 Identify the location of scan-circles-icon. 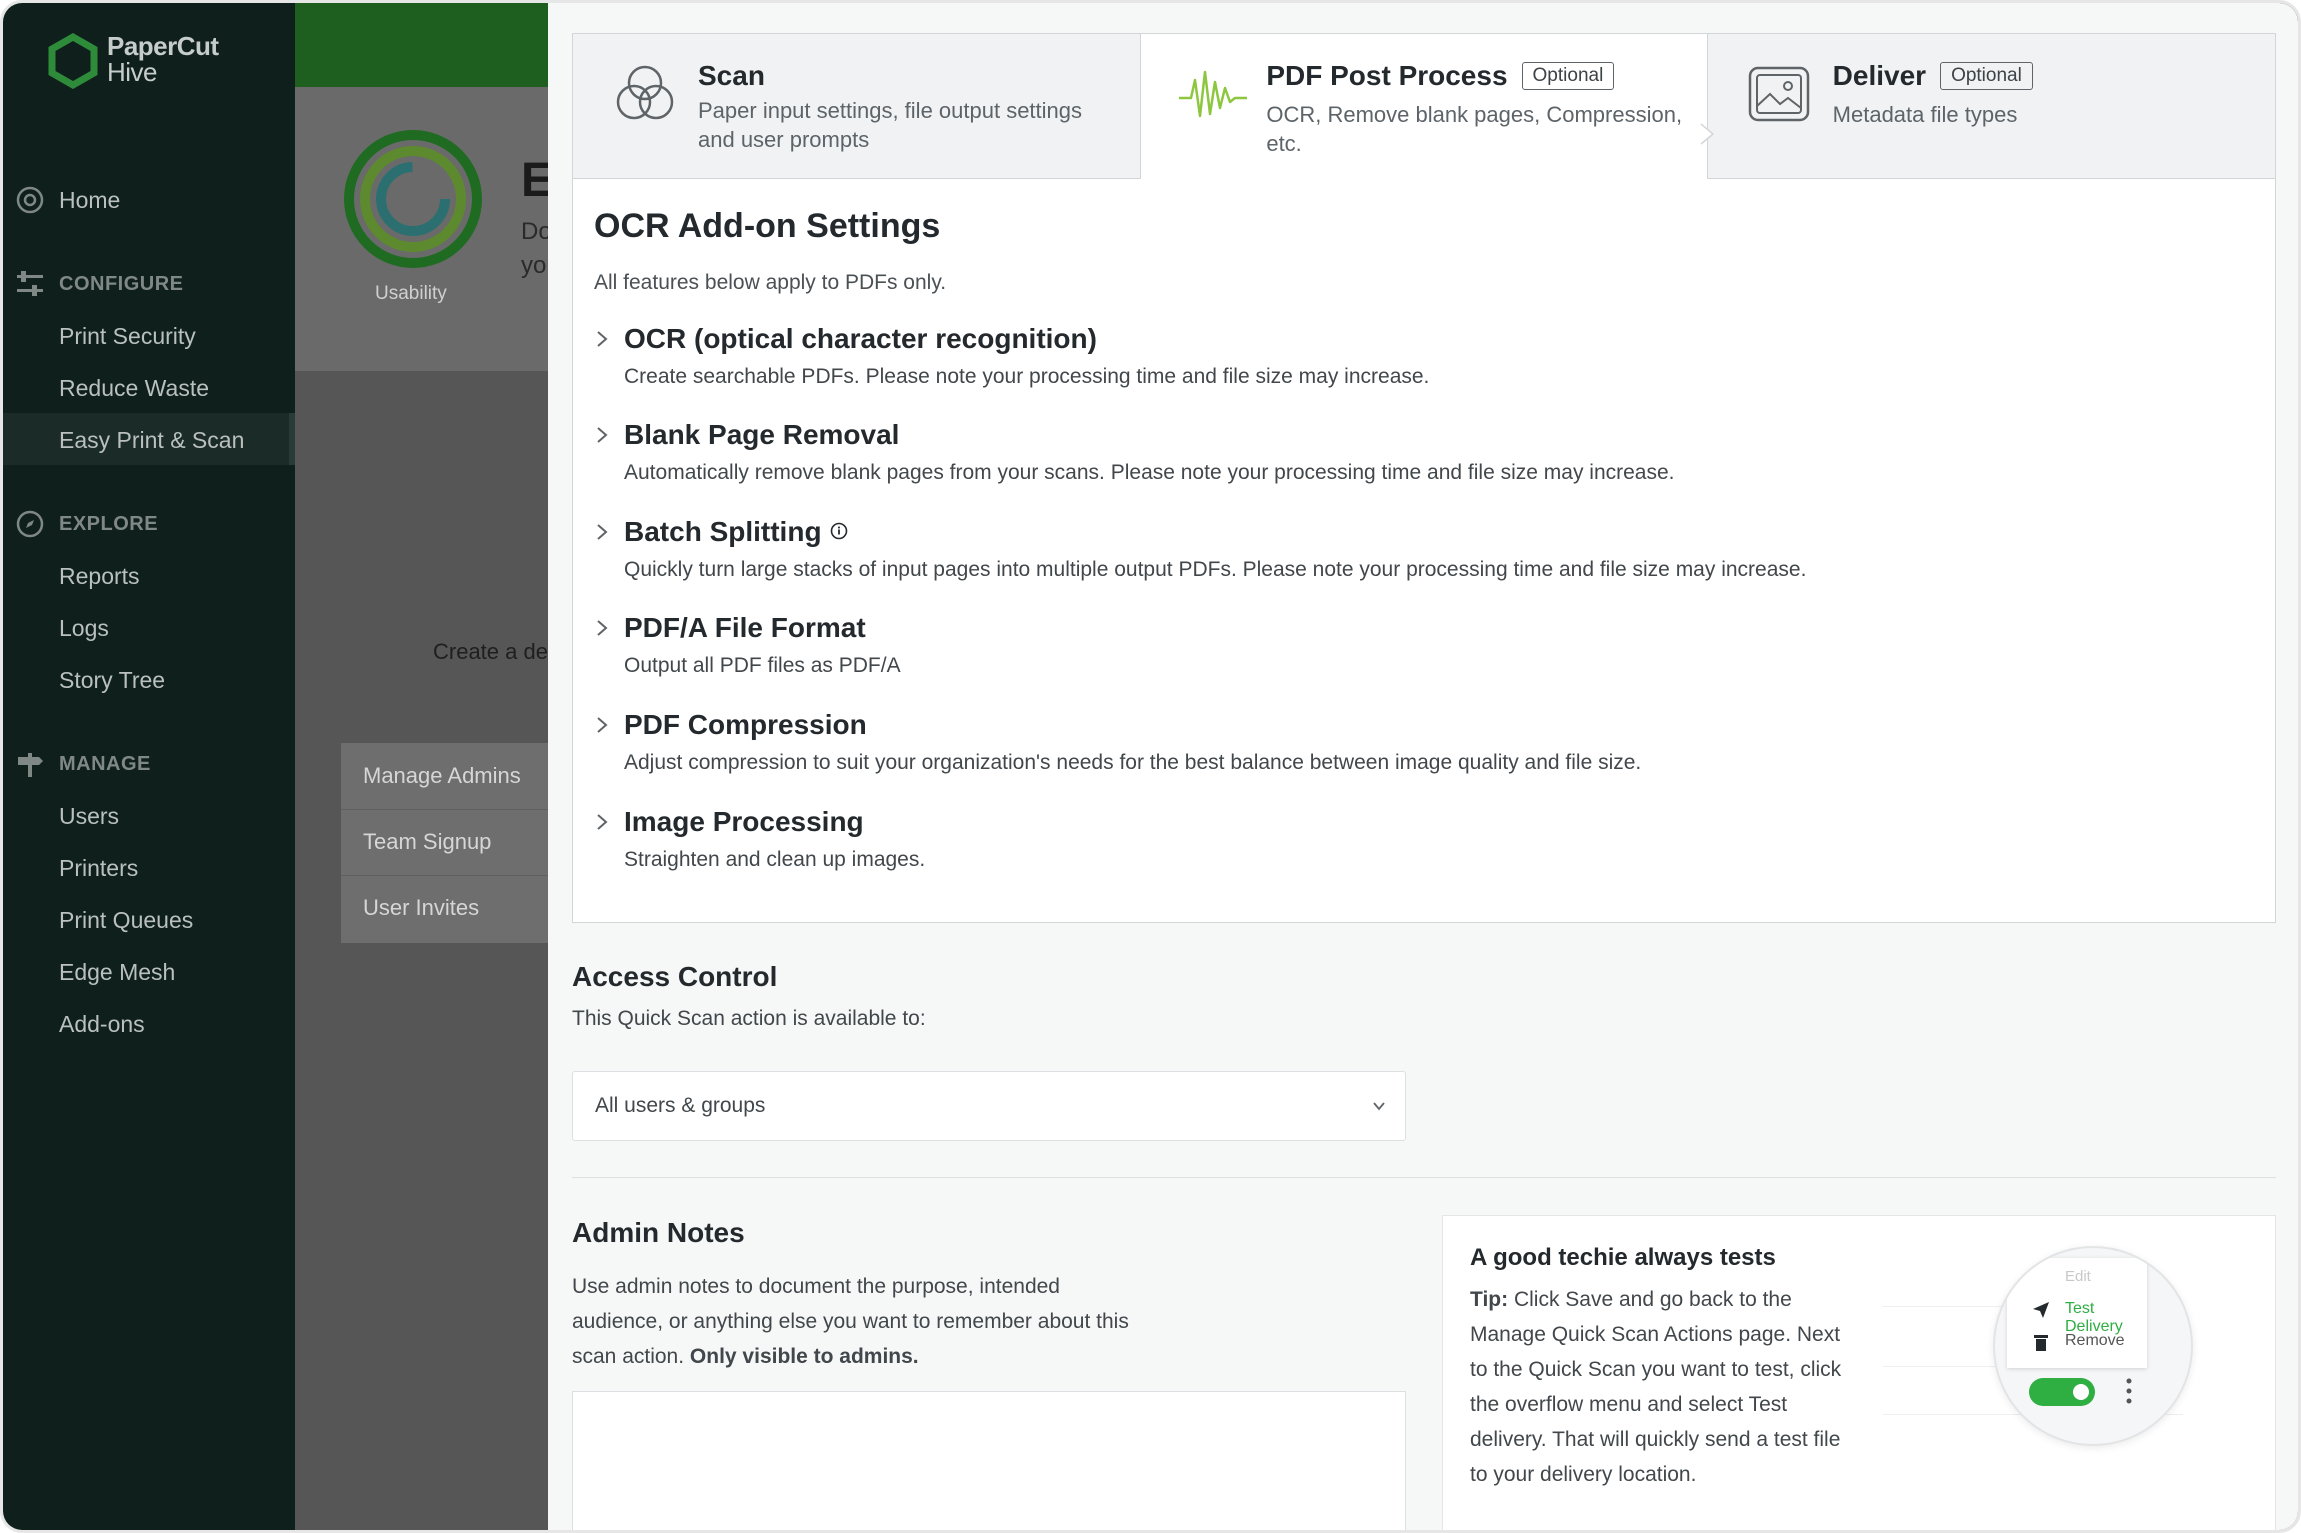
(645, 92).